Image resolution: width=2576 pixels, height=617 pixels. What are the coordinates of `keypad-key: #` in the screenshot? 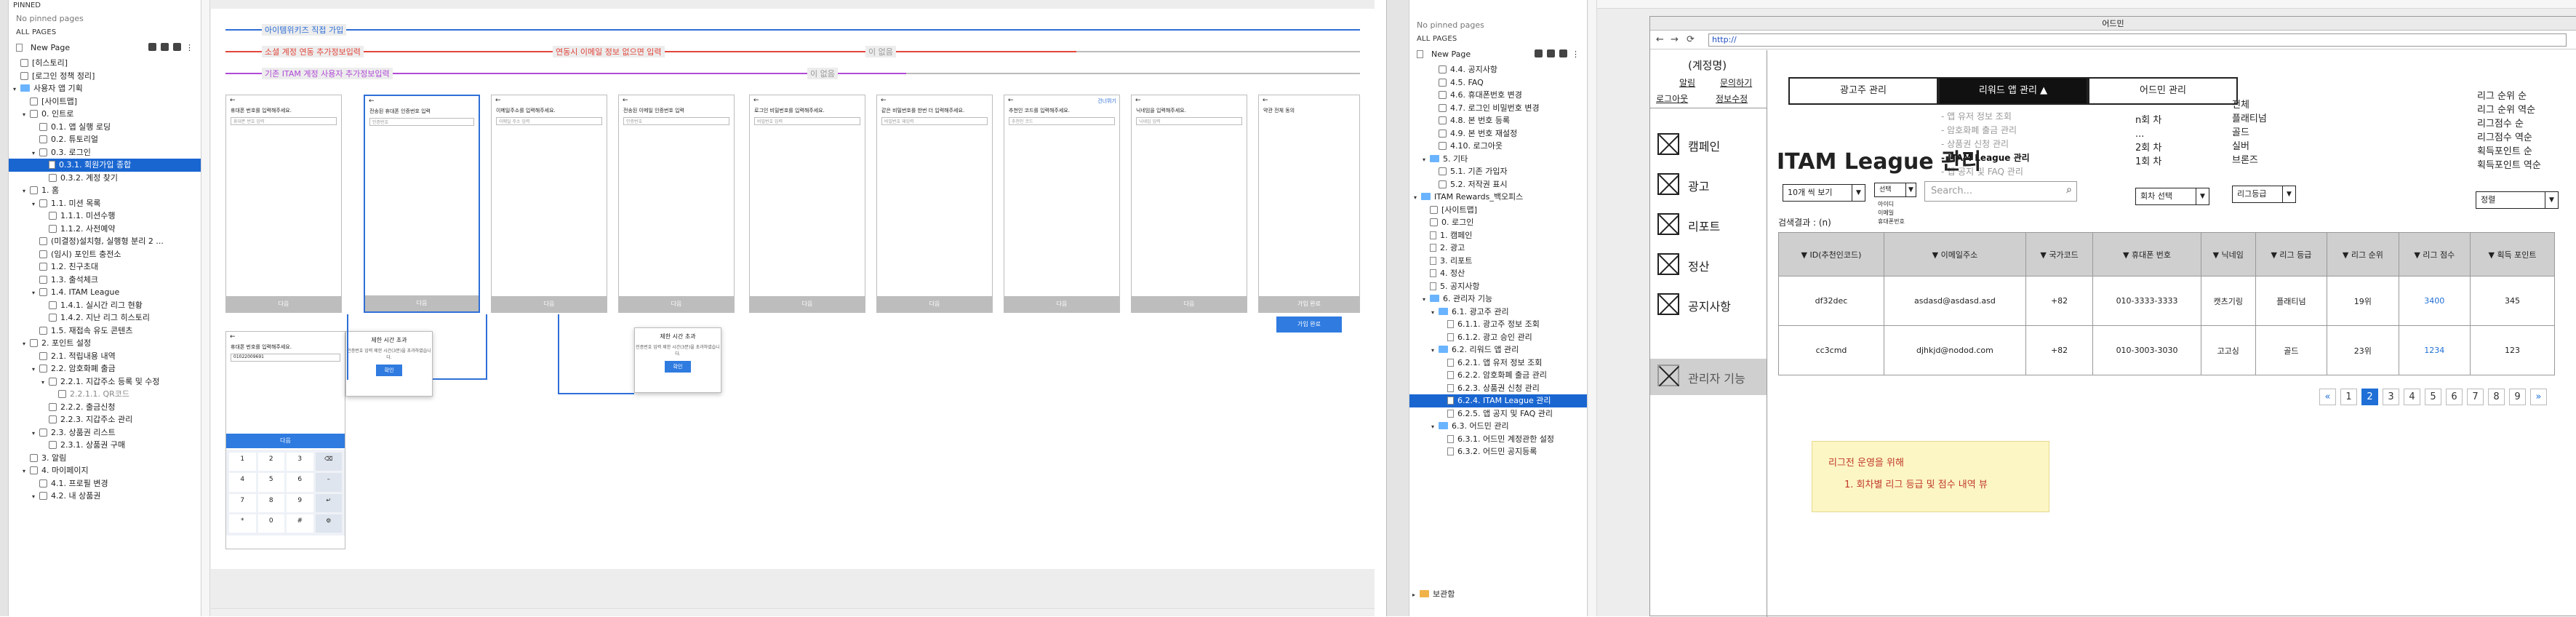 It's located at (300, 523).